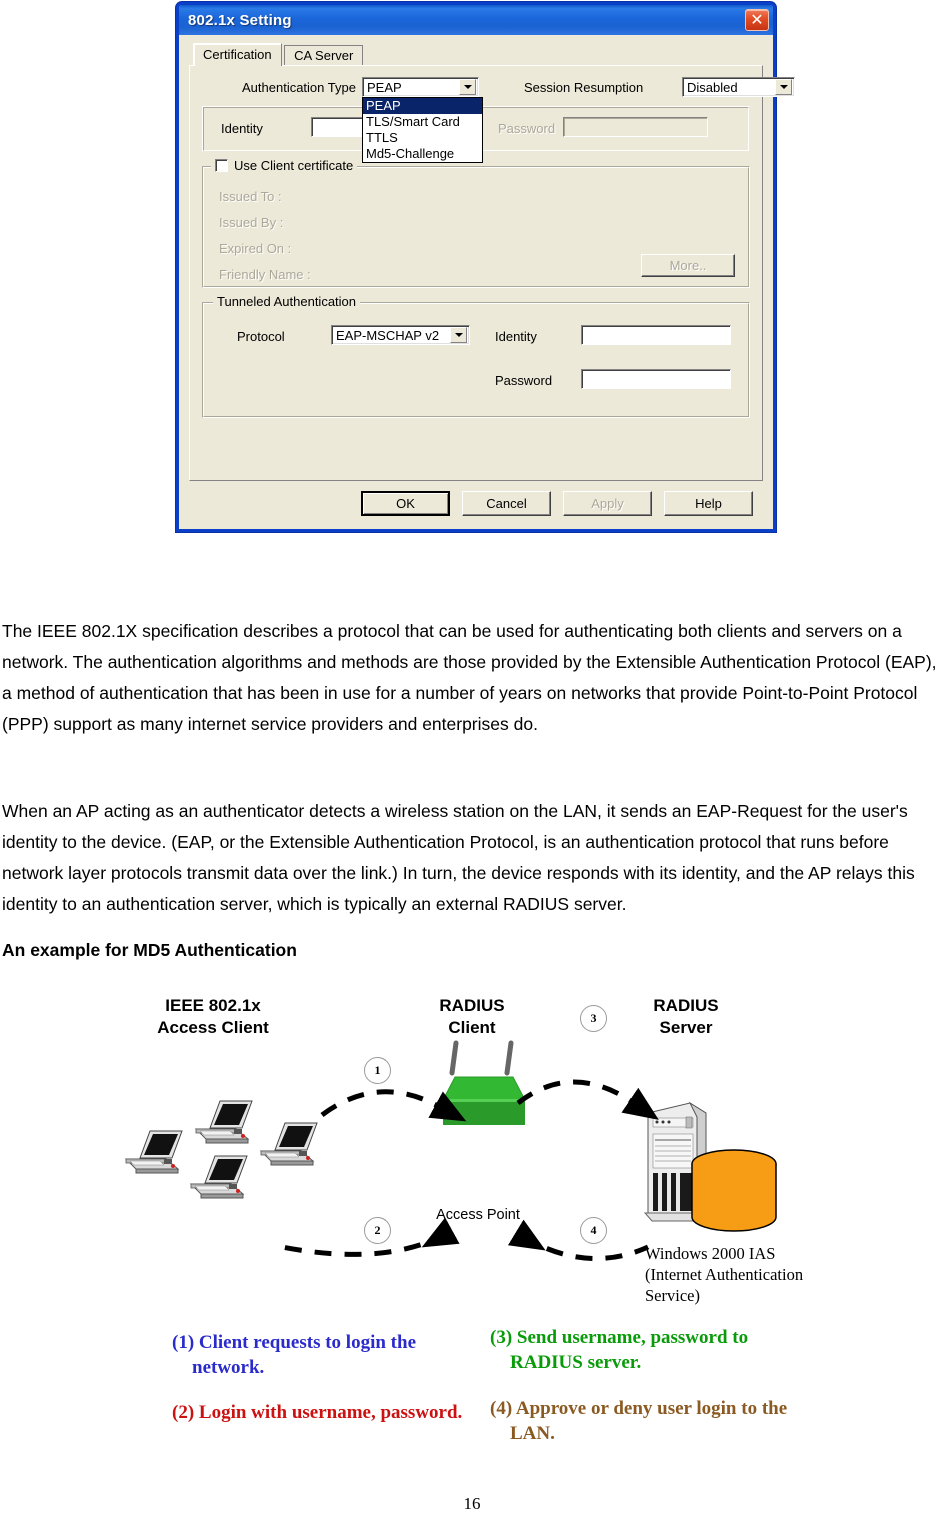 The width and height of the screenshot is (944, 1527). Describe the element at coordinates (422, 154) in the screenshot. I see `dropdown-option-md5-challenge: Md5-Challenge` at that location.